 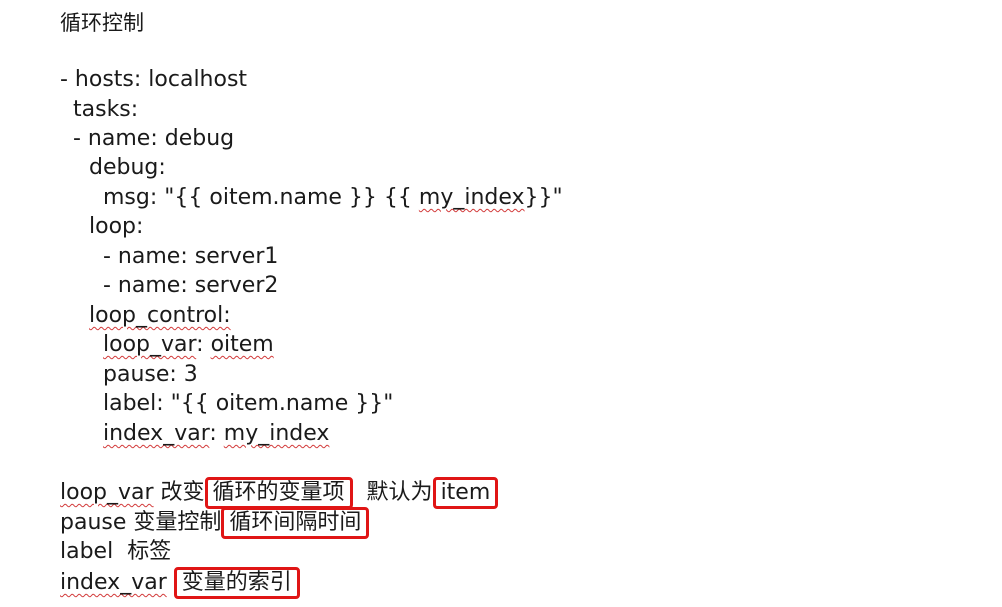 I want to click on index-var-key: index_var, so click(x=156, y=433).